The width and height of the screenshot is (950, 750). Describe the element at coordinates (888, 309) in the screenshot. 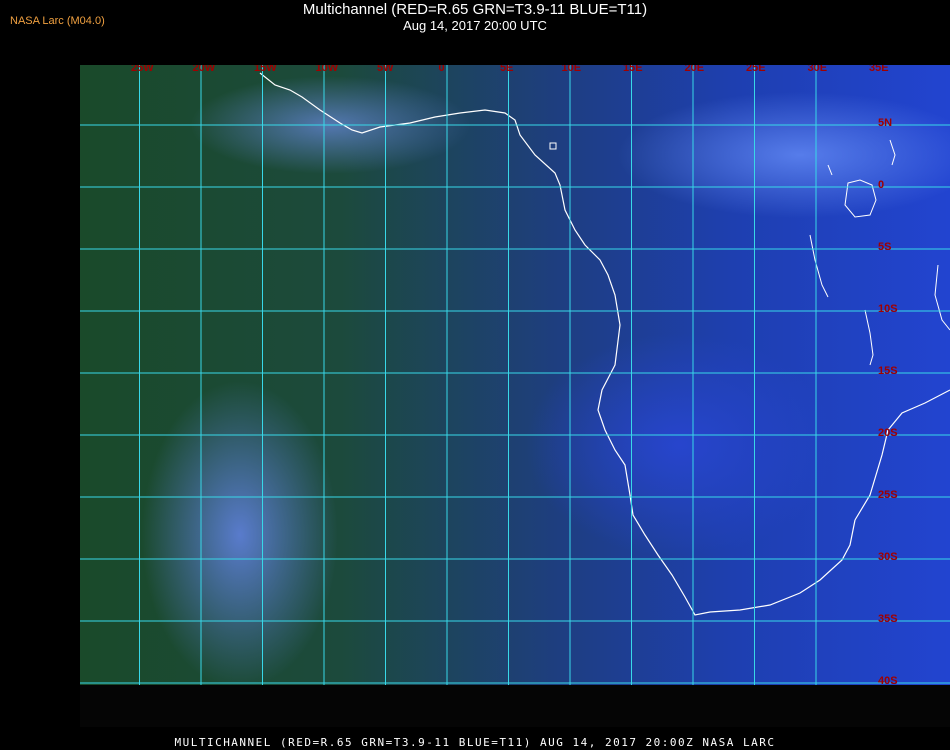

I see `lat-label: 10S` at that location.